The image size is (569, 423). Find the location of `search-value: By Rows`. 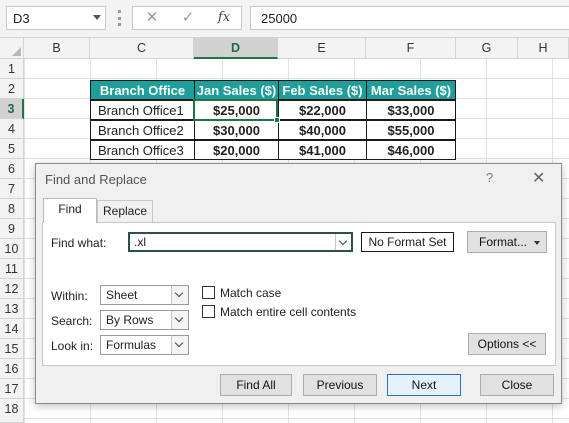

search-value: By Rows is located at coordinates (130, 320).